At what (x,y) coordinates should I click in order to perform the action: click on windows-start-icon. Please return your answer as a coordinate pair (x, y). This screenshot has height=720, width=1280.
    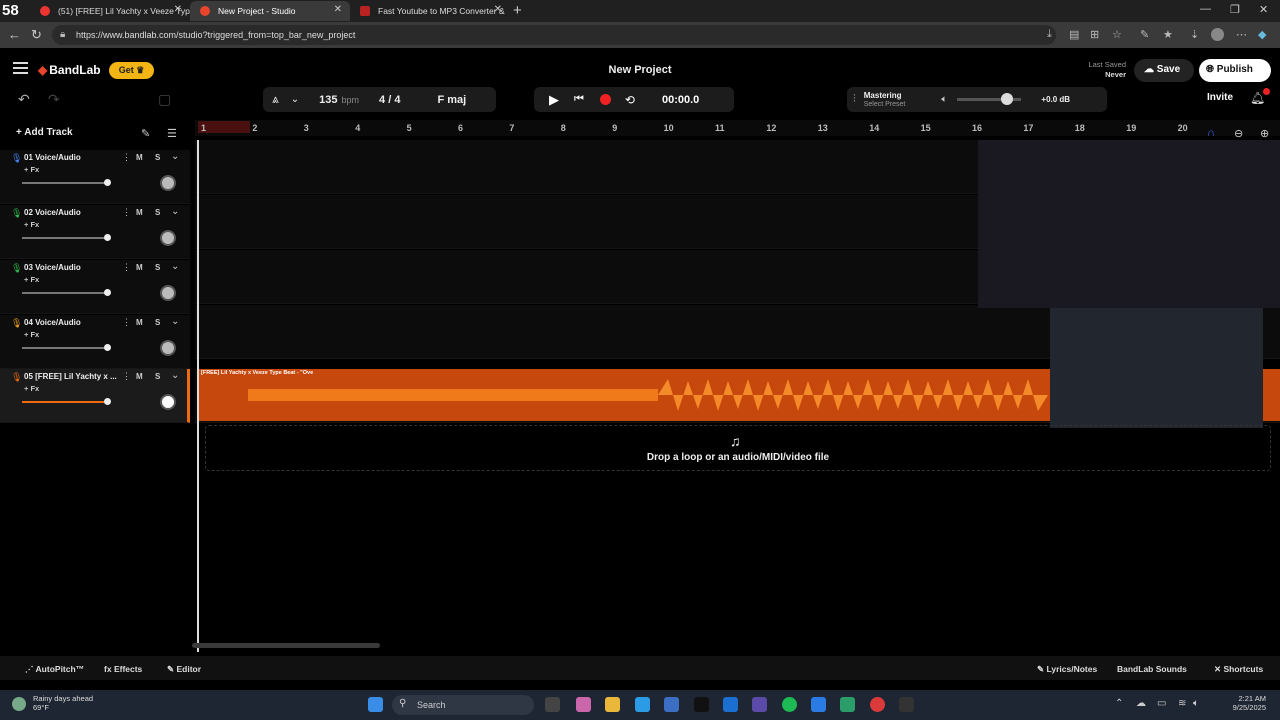
    Looking at the image, I should click on (375, 704).